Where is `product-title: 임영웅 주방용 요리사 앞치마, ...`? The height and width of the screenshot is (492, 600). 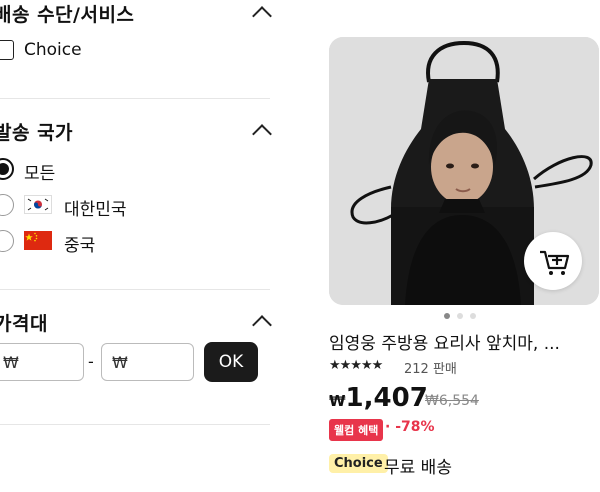 product-title: 임영웅 주방용 요리사 앞치마, ... is located at coordinates (460, 341).